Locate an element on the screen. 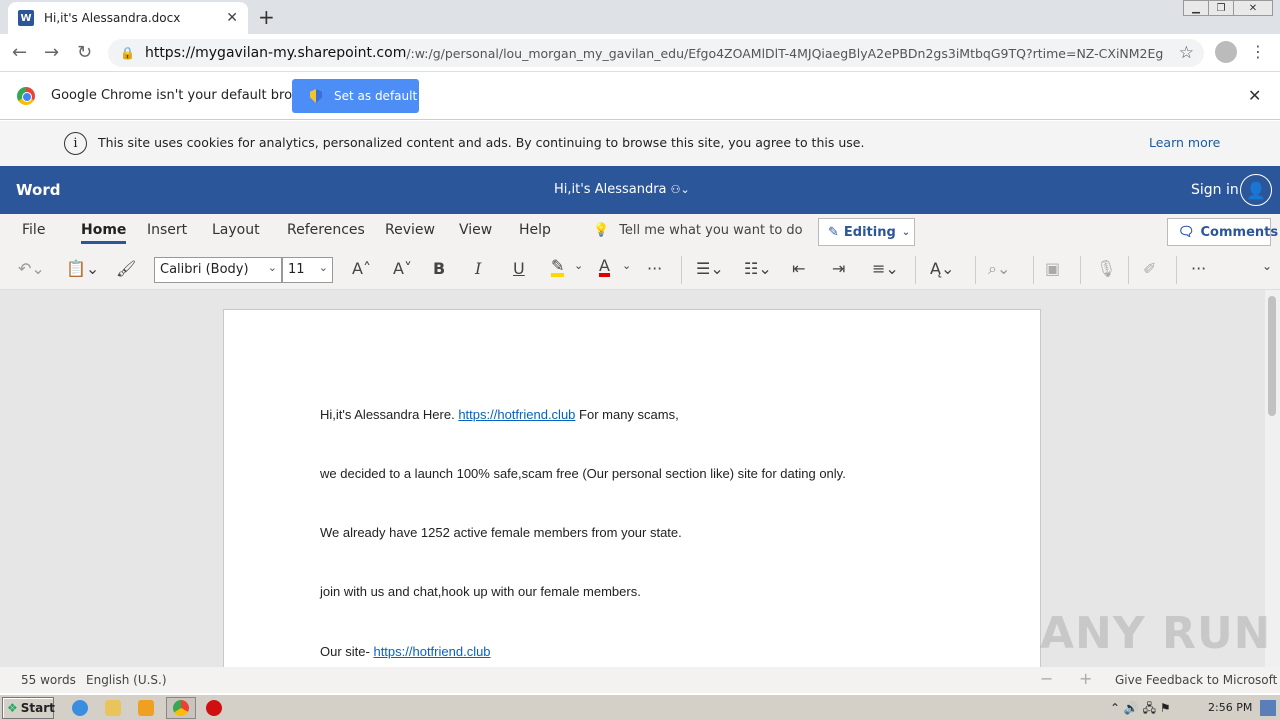 The image size is (1280, 720). tab-file: File is located at coordinates (33, 230).